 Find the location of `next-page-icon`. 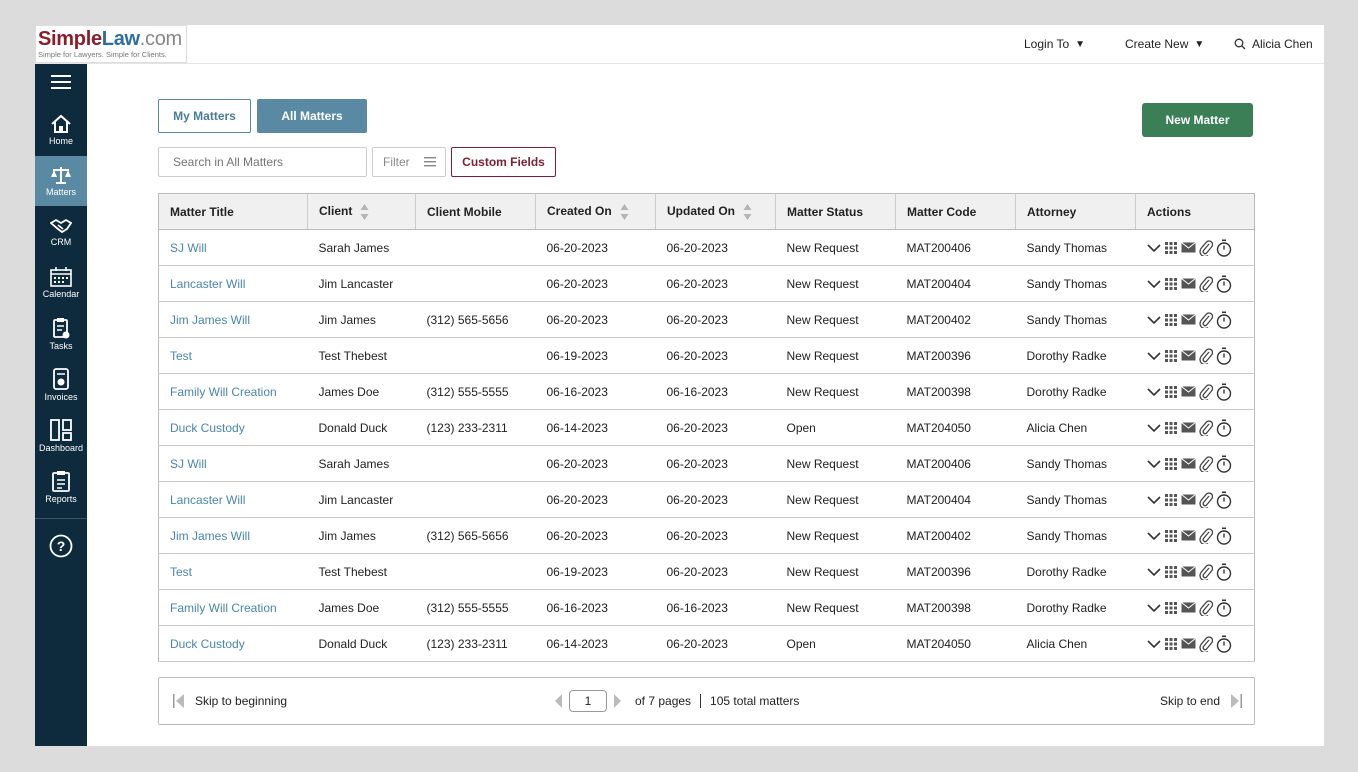

next-page-icon is located at coordinates (617, 701).